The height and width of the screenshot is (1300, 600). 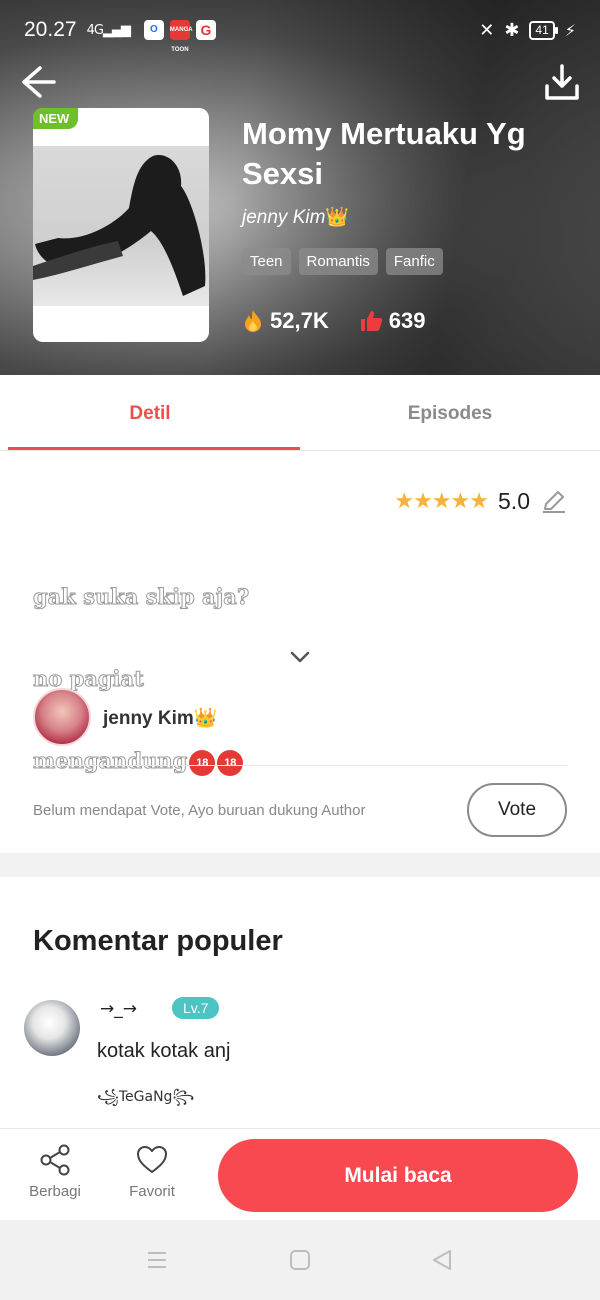 What do you see at coordinates (300, 30) in the screenshot?
I see `status-bar: 20.27 4G▂▄▆ O MANGA TOON G ✕ ✱ 41 ⚡` at bounding box center [300, 30].